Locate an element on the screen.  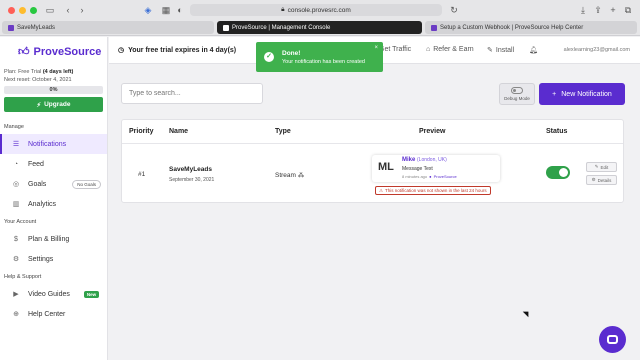
column-header-name: Name is located at coordinates (178, 131).